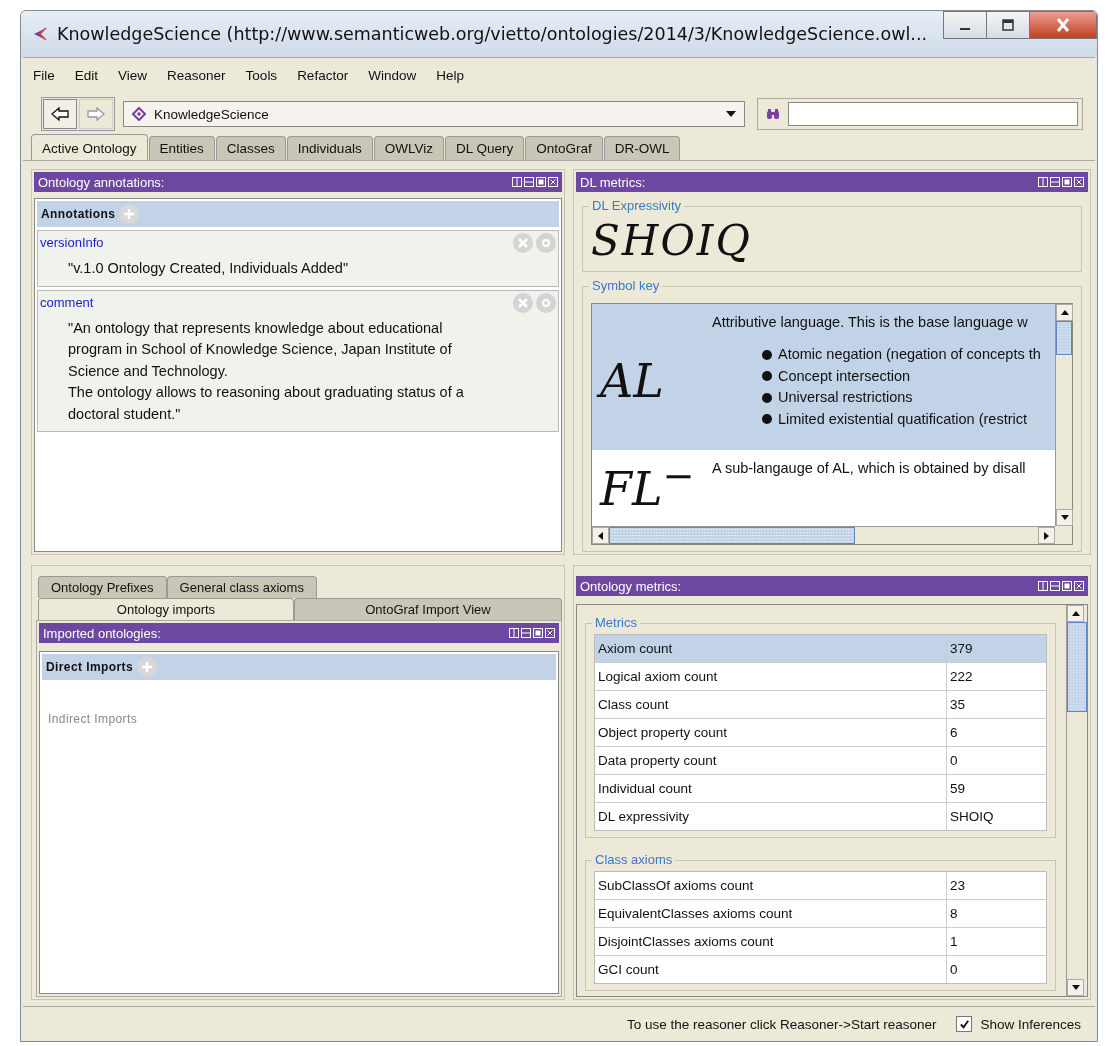 This screenshot has height=1046, width=1110. I want to click on back-arrow-icon, so click(60, 114).